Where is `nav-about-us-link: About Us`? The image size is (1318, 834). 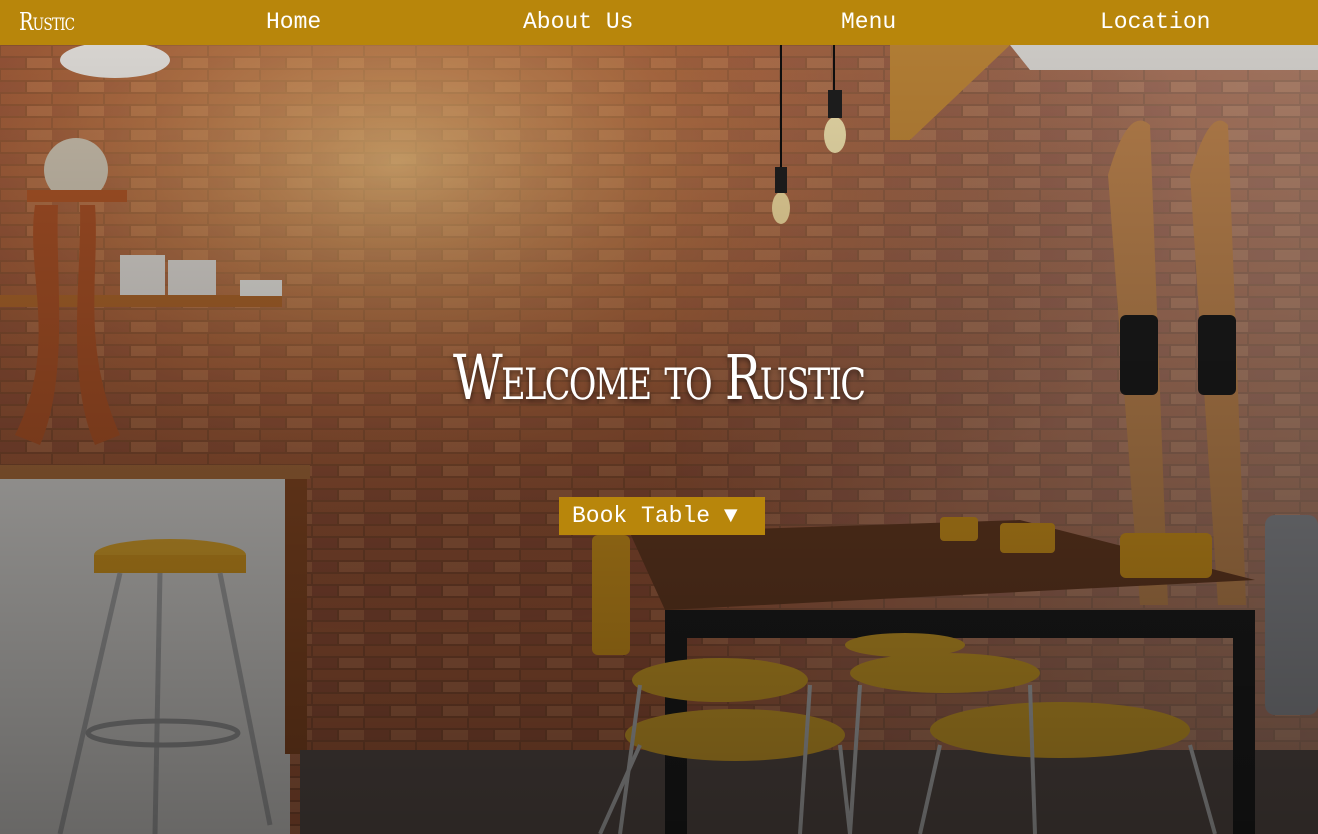 nav-about-us-link: About Us is located at coordinates (578, 22).